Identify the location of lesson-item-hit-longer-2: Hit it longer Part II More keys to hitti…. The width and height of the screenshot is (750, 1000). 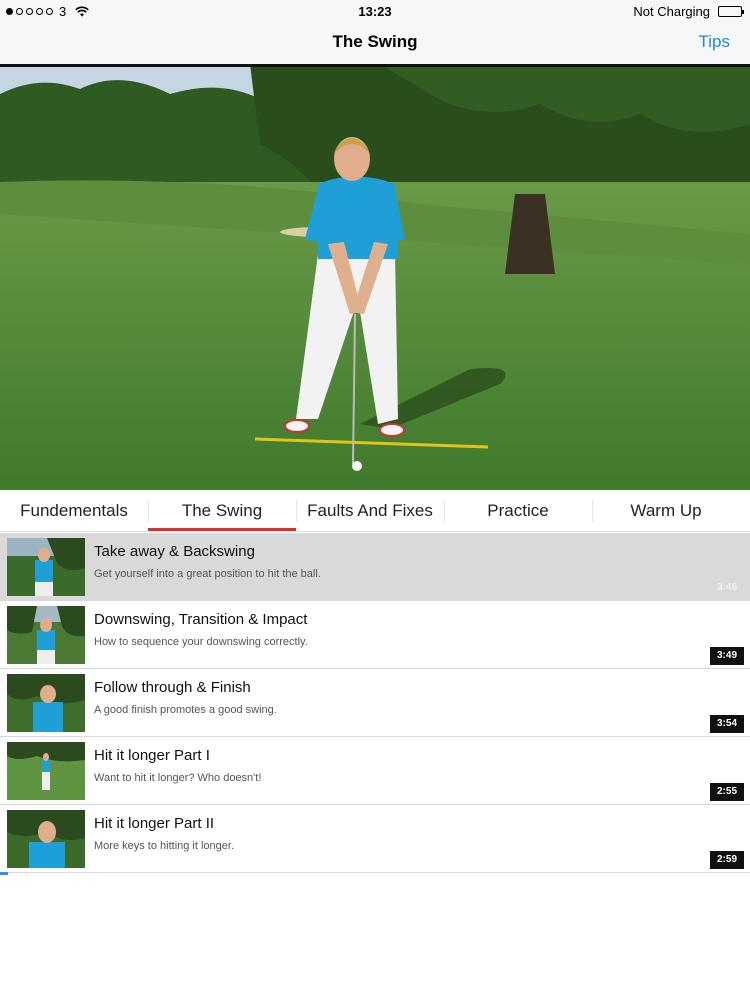
(375, 839).